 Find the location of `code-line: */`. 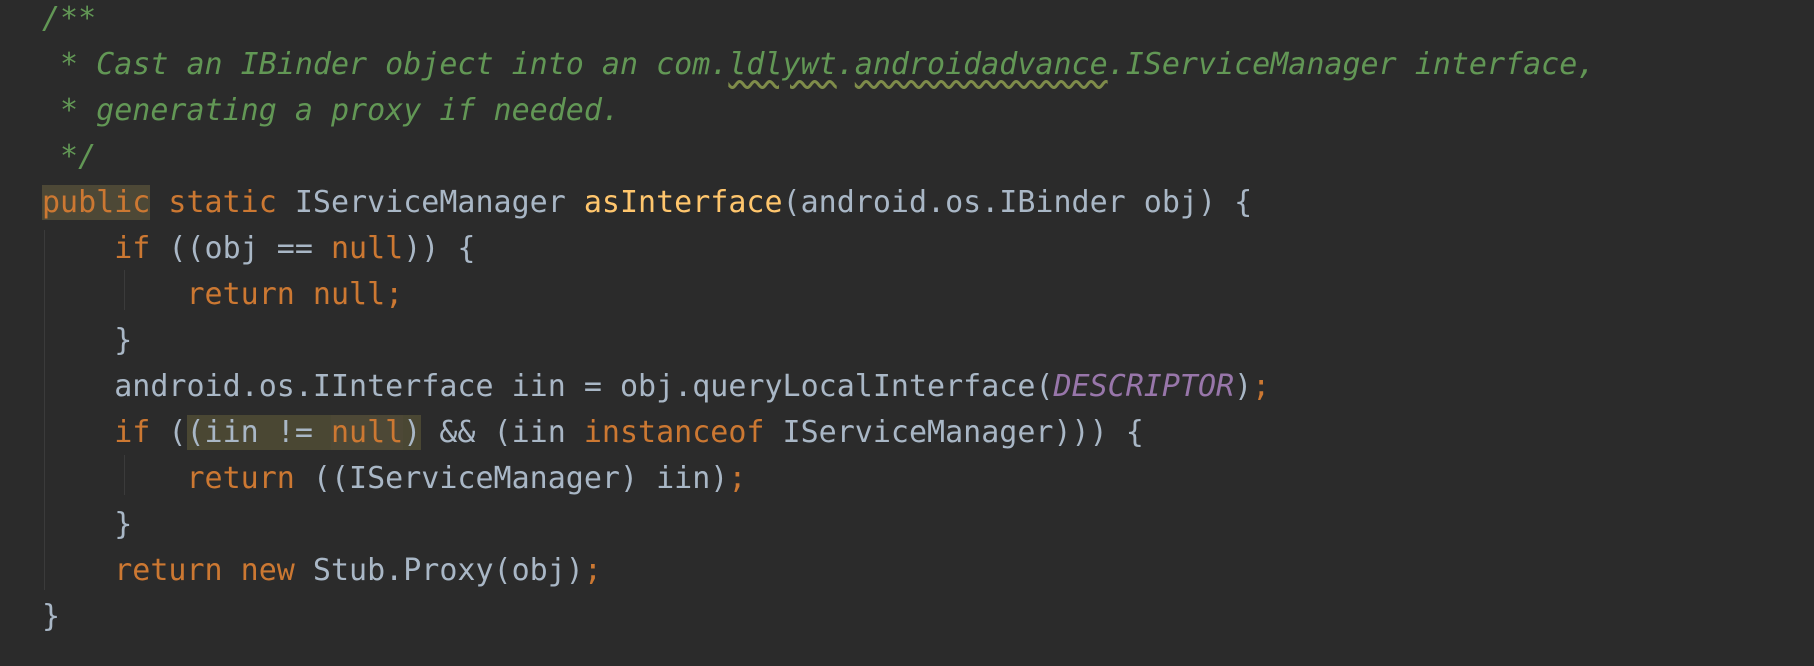

code-line: */ is located at coordinates (69, 157).